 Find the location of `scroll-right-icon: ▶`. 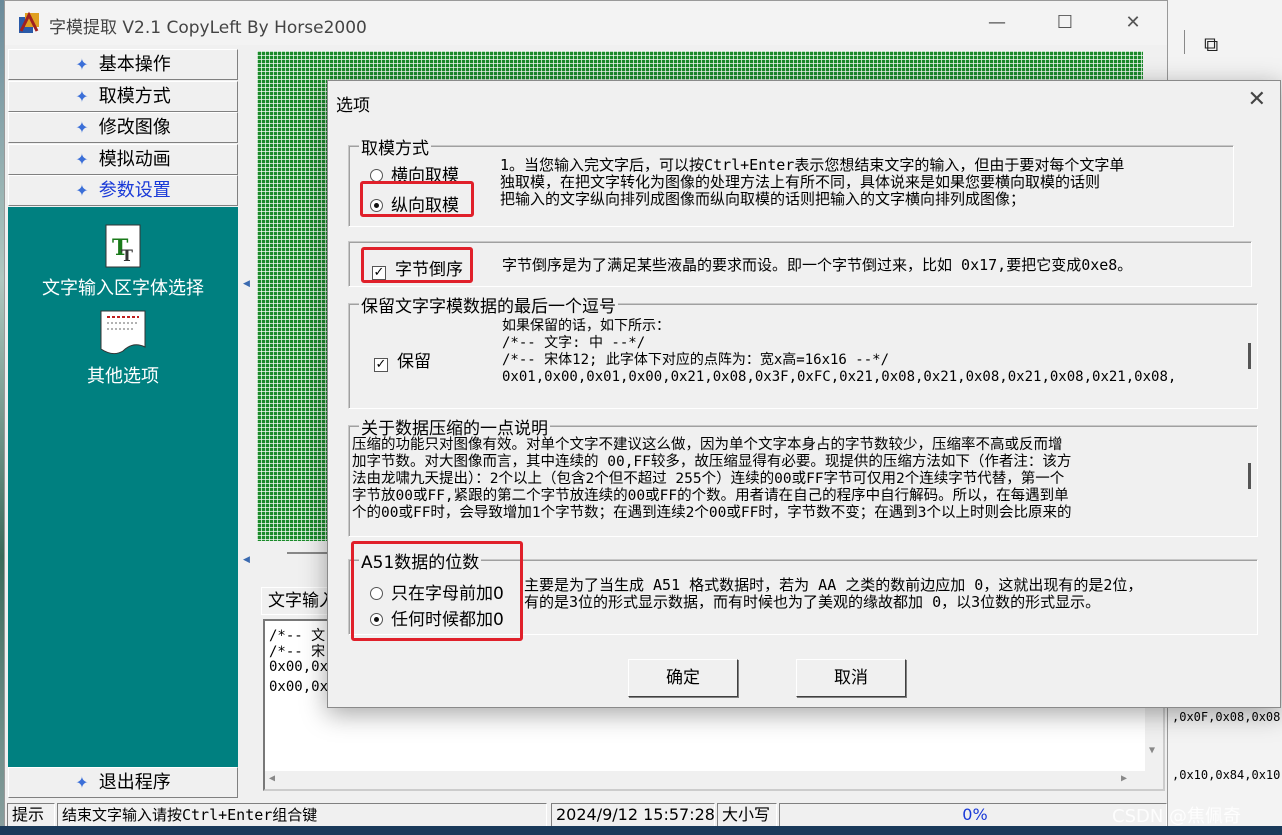

scroll-right-icon: ▶ is located at coordinates (1124, 778).